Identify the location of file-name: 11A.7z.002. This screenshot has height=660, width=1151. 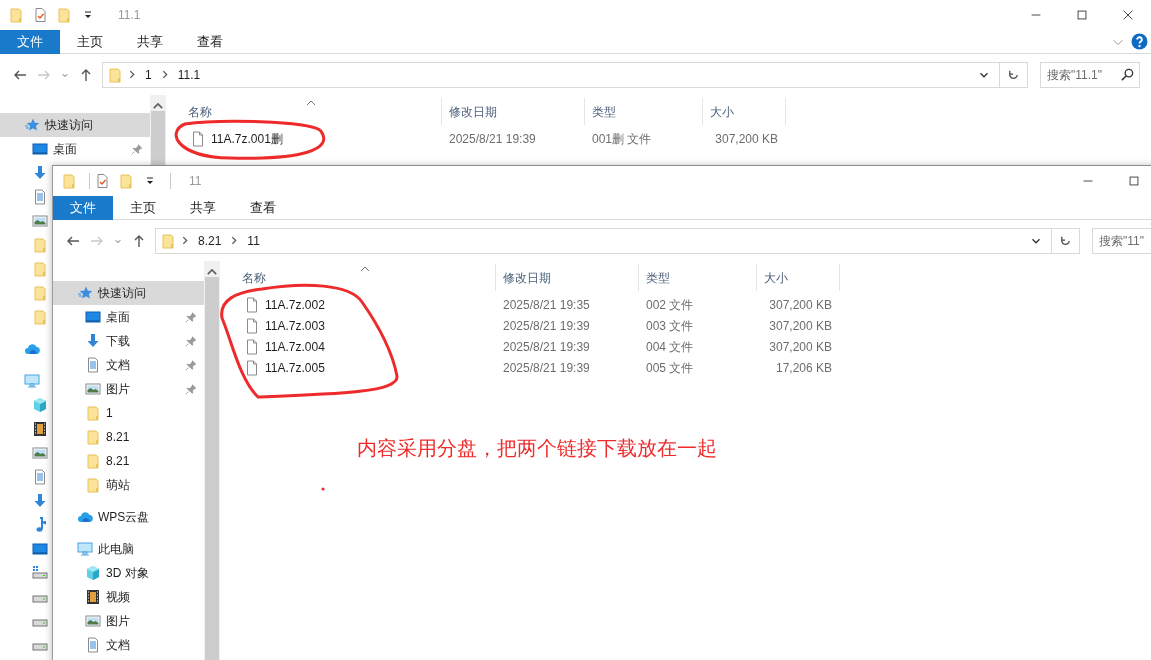
(358, 304).